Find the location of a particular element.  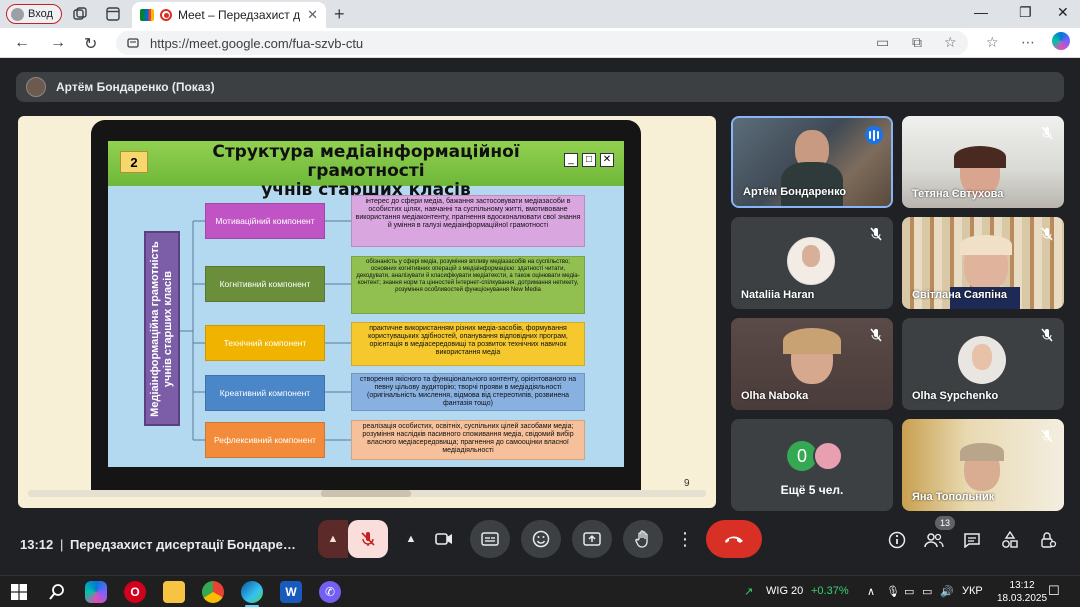

more-options-button: ⋮ is located at coordinates (685, 539).